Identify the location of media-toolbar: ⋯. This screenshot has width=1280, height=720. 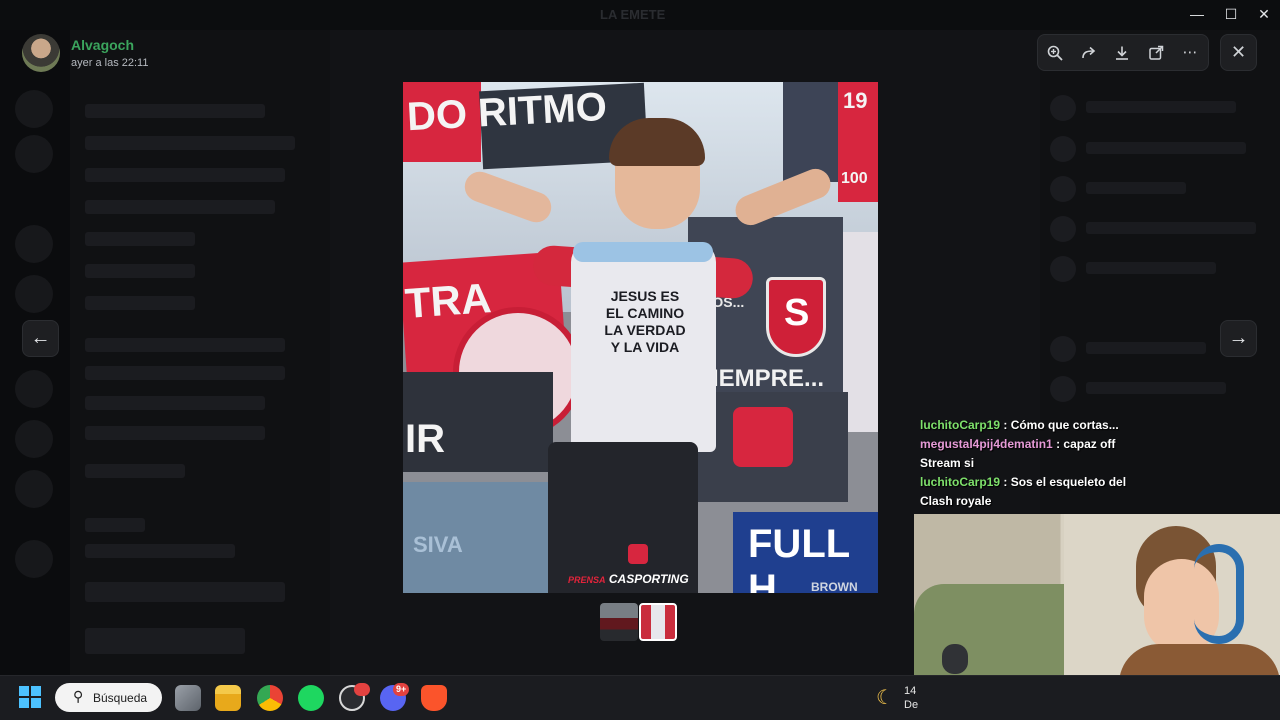
(1123, 52).